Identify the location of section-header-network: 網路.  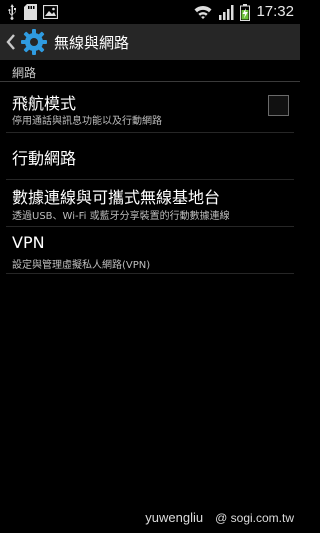
(150, 73).